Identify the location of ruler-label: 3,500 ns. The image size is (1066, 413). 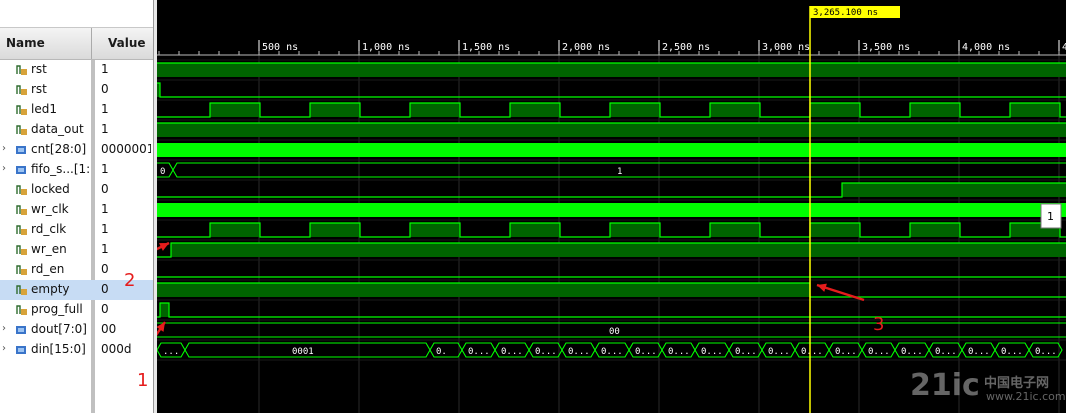
(886, 47).